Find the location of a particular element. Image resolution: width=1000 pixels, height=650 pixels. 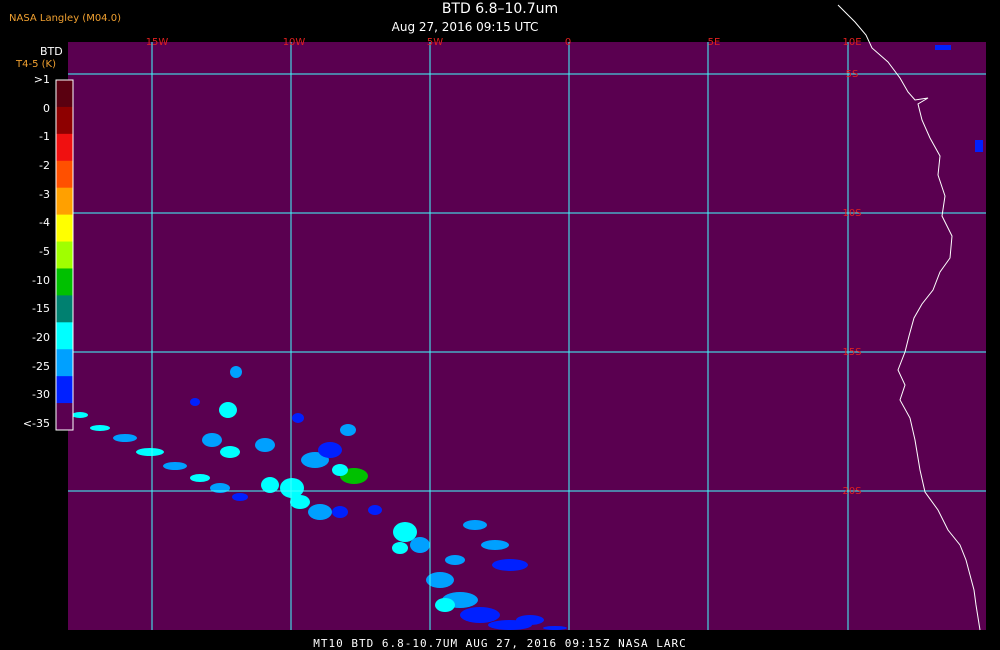

colorbar-label: -20 is located at coordinates (41, 337).